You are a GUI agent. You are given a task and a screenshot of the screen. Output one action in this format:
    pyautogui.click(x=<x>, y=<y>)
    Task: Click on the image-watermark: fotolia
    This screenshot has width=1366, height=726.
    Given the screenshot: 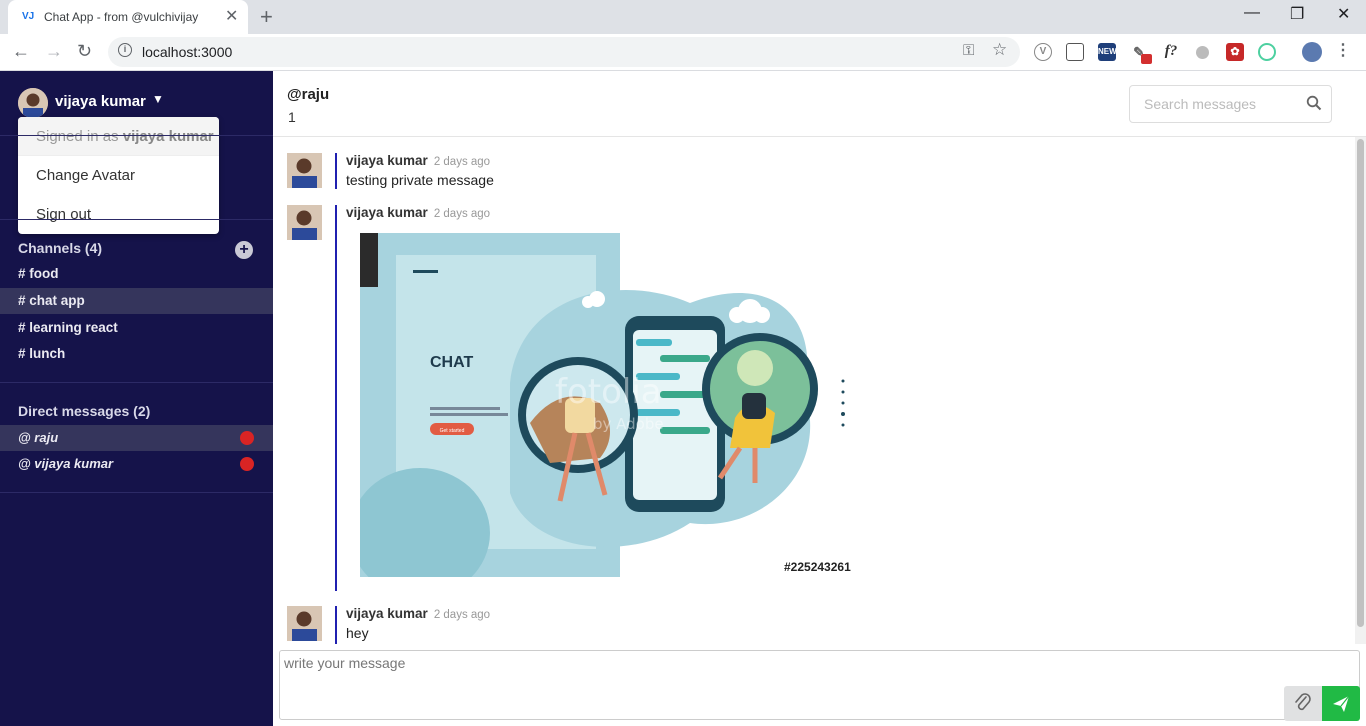 What is the action you would take?
    pyautogui.click(x=608, y=392)
    